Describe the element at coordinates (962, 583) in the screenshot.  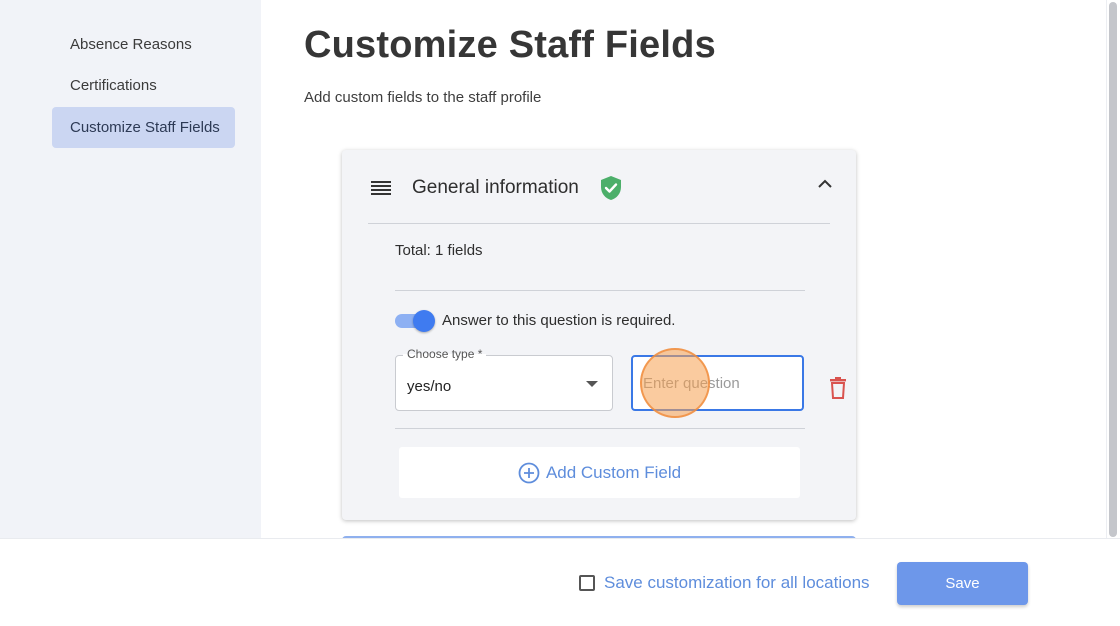
I see `save-button: Save` at that location.